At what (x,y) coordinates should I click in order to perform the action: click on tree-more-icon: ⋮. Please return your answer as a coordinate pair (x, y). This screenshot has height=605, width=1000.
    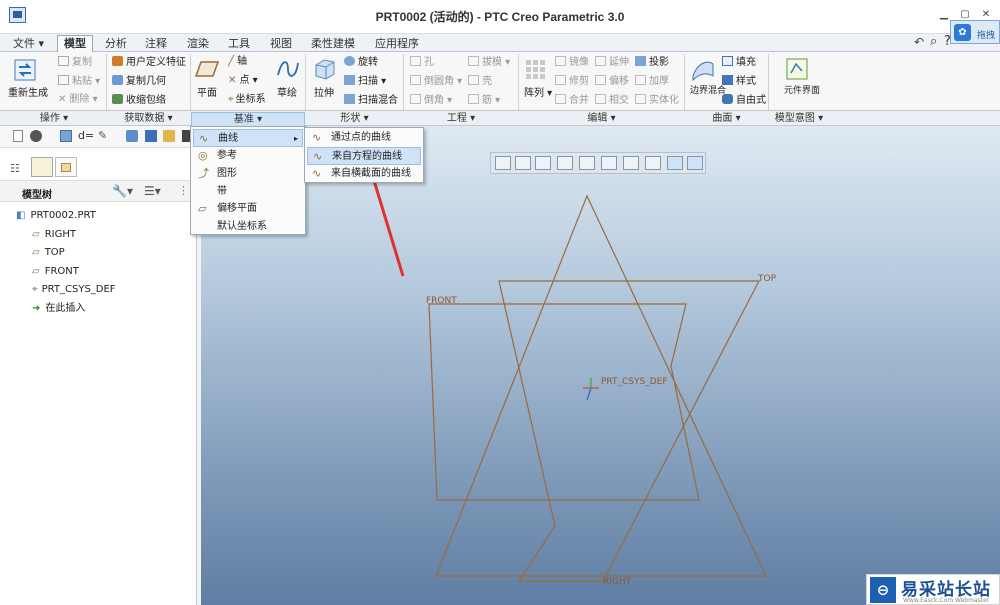
    Looking at the image, I should click on (183, 190).